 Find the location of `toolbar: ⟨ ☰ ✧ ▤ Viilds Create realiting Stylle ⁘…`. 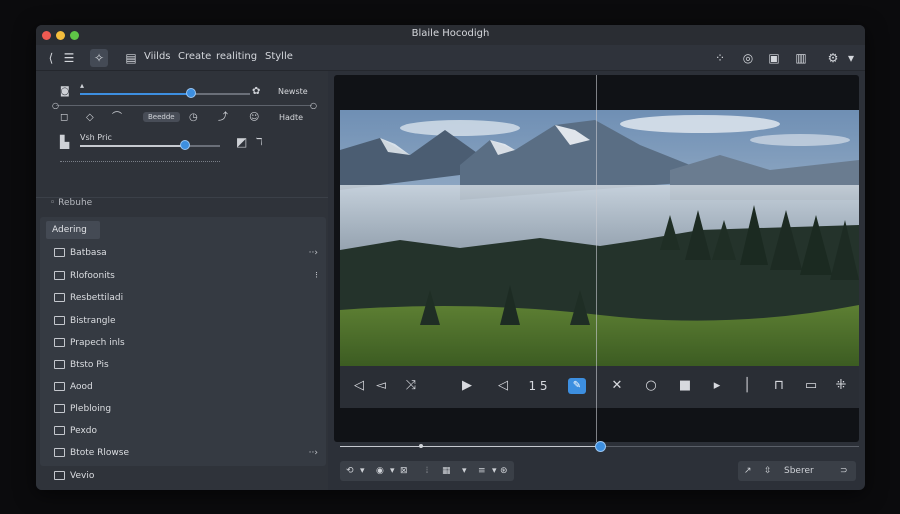

toolbar: ⟨ ☰ ✧ ▤ Viilds Create realiting Stylle ⁘… is located at coordinates (450, 58).